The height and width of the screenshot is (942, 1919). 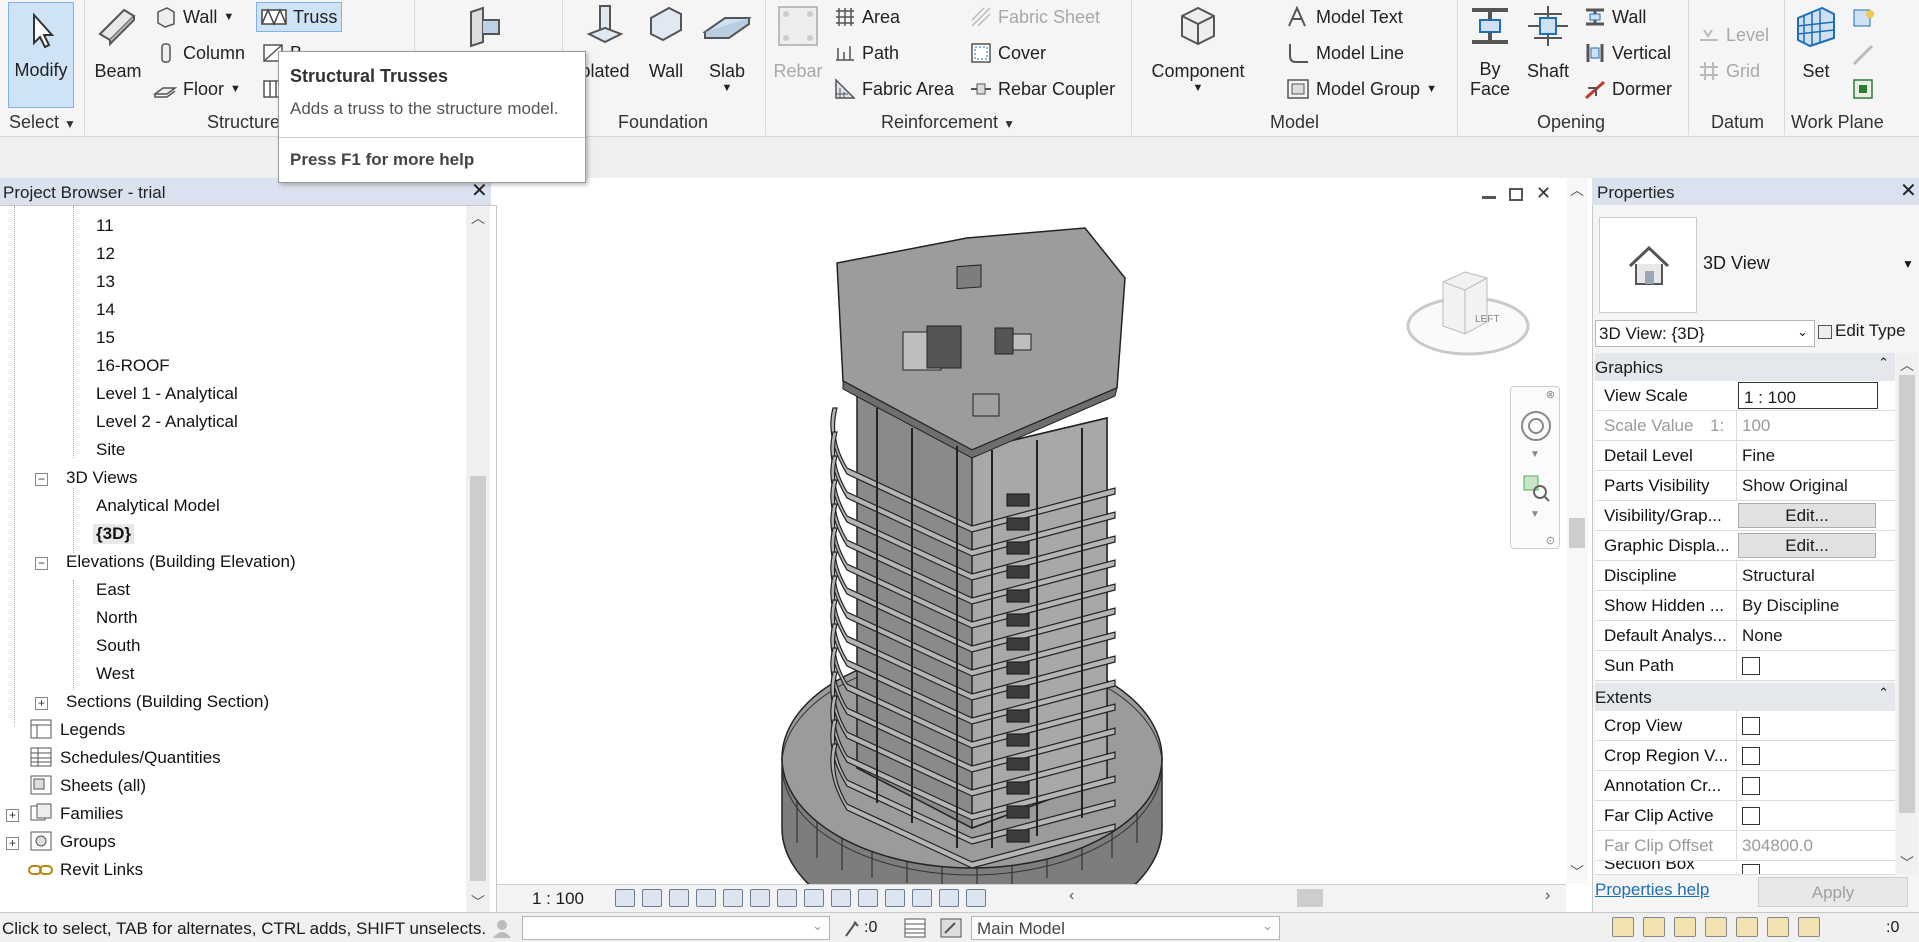 I want to click on connection-button, so click(x=485, y=30).